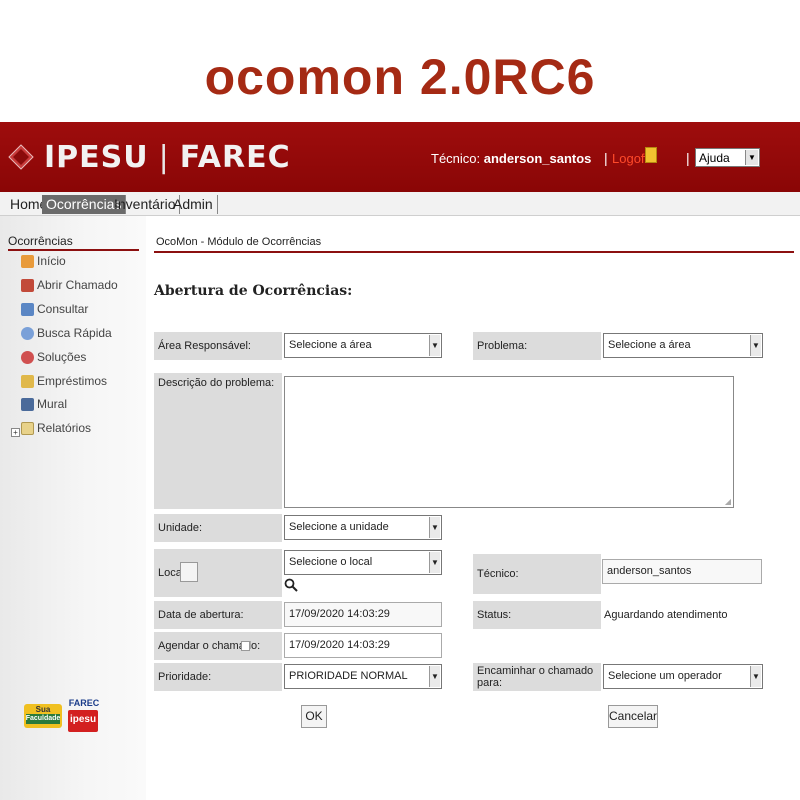 This screenshot has height=800, width=800. Describe the element at coordinates (537, 677) in the screenshot. I see `encaminhar-label: Encaminhar o chamado para:` at that location.